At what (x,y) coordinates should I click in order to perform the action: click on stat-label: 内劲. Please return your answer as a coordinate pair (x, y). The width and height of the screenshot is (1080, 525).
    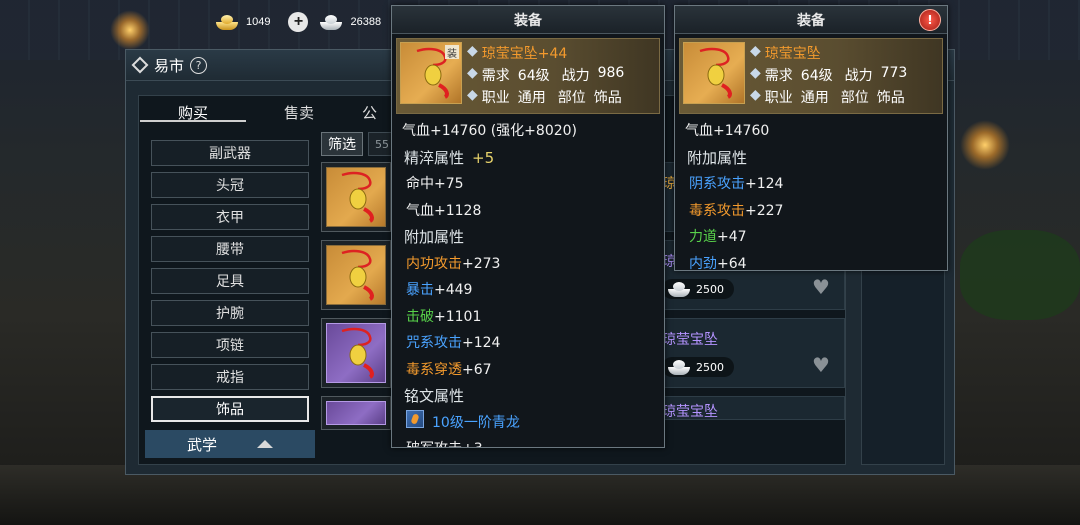
    Looking at the image, I should click on (703, 263).